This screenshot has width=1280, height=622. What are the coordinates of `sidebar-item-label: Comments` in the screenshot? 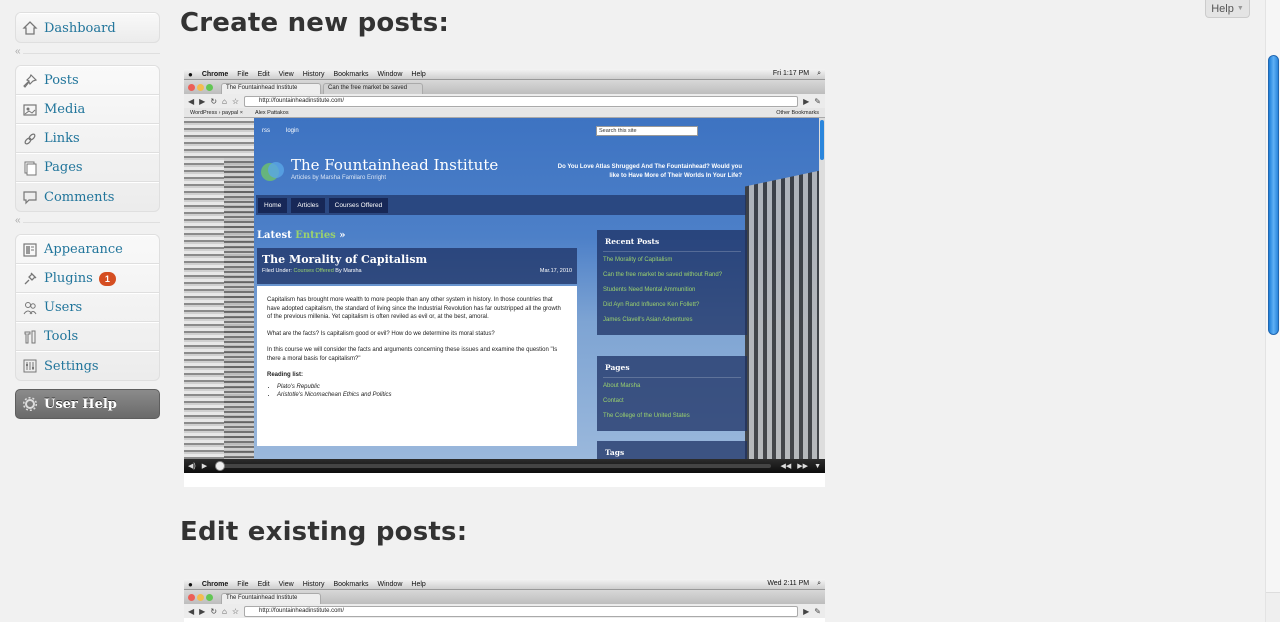 It's located at (79, 197).